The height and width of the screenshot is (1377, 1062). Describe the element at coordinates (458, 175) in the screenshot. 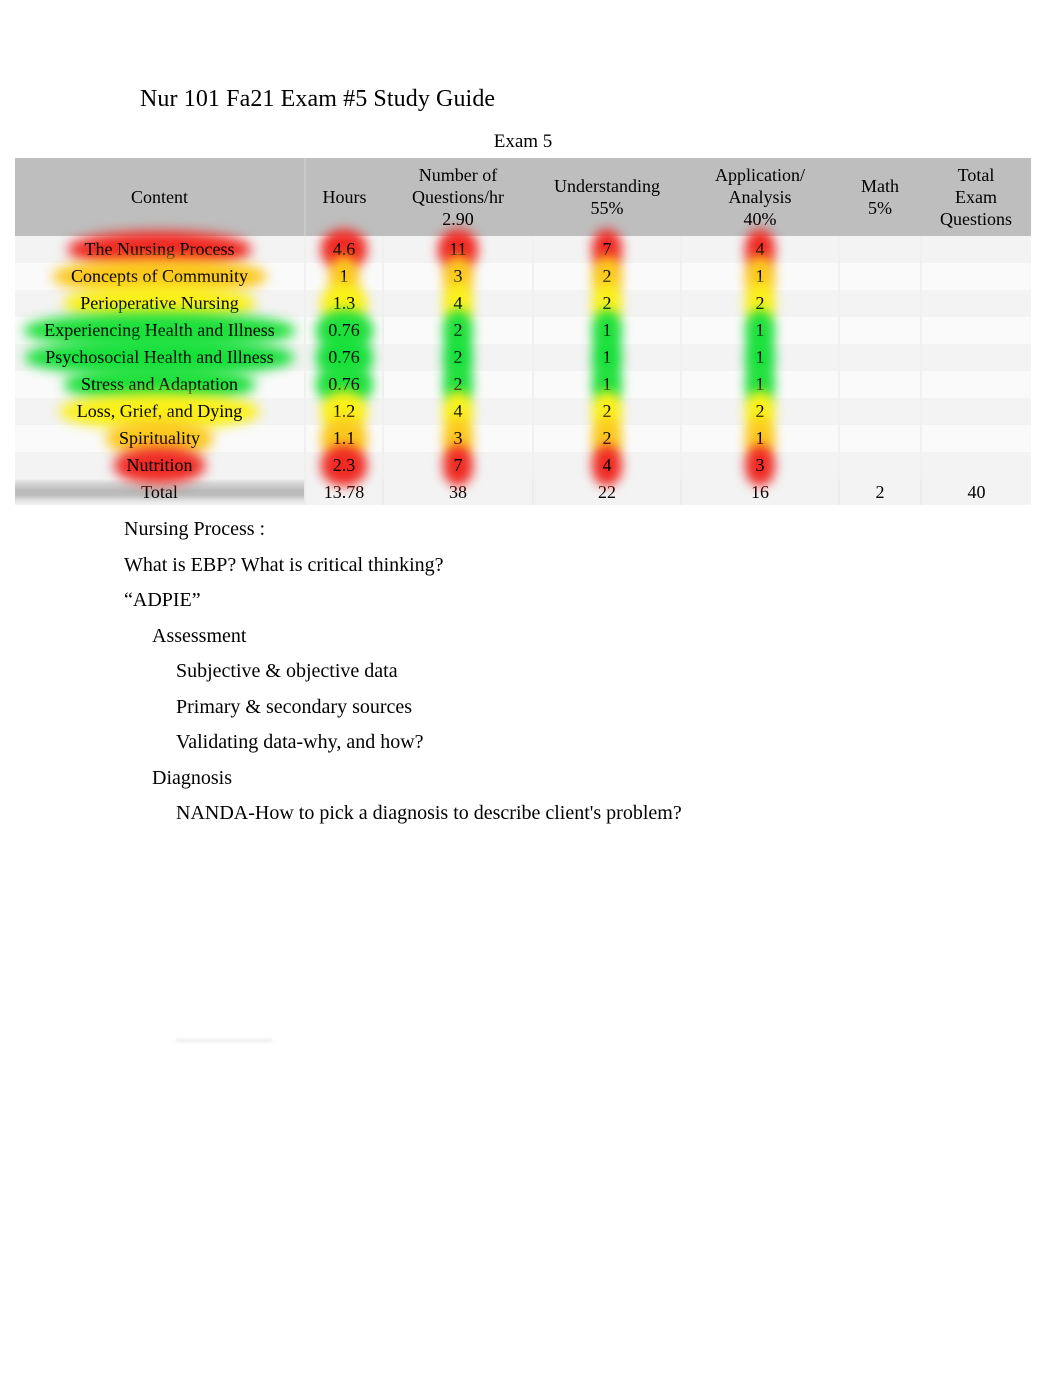

I see `header-line-1: Number of` at that location.